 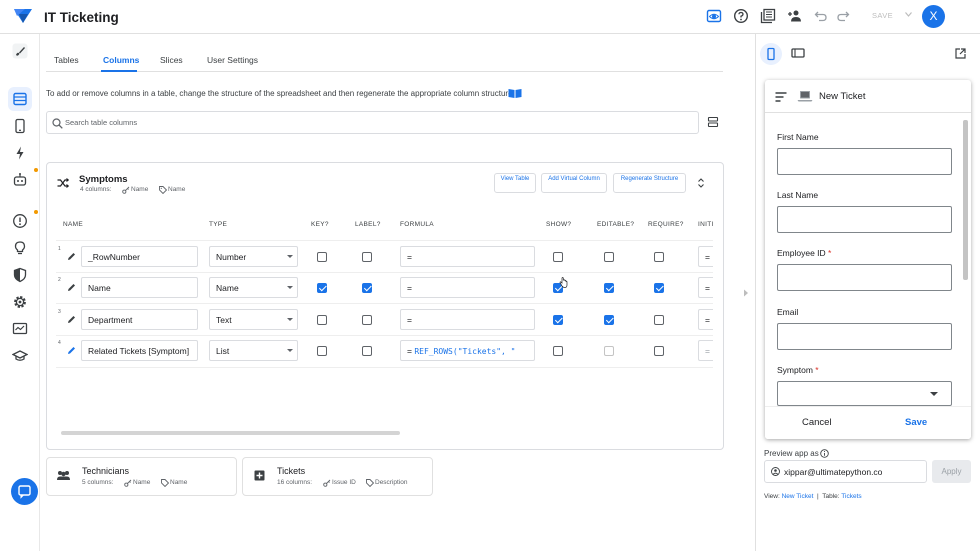 I want to click on email-input, so click(x=864, y=336).